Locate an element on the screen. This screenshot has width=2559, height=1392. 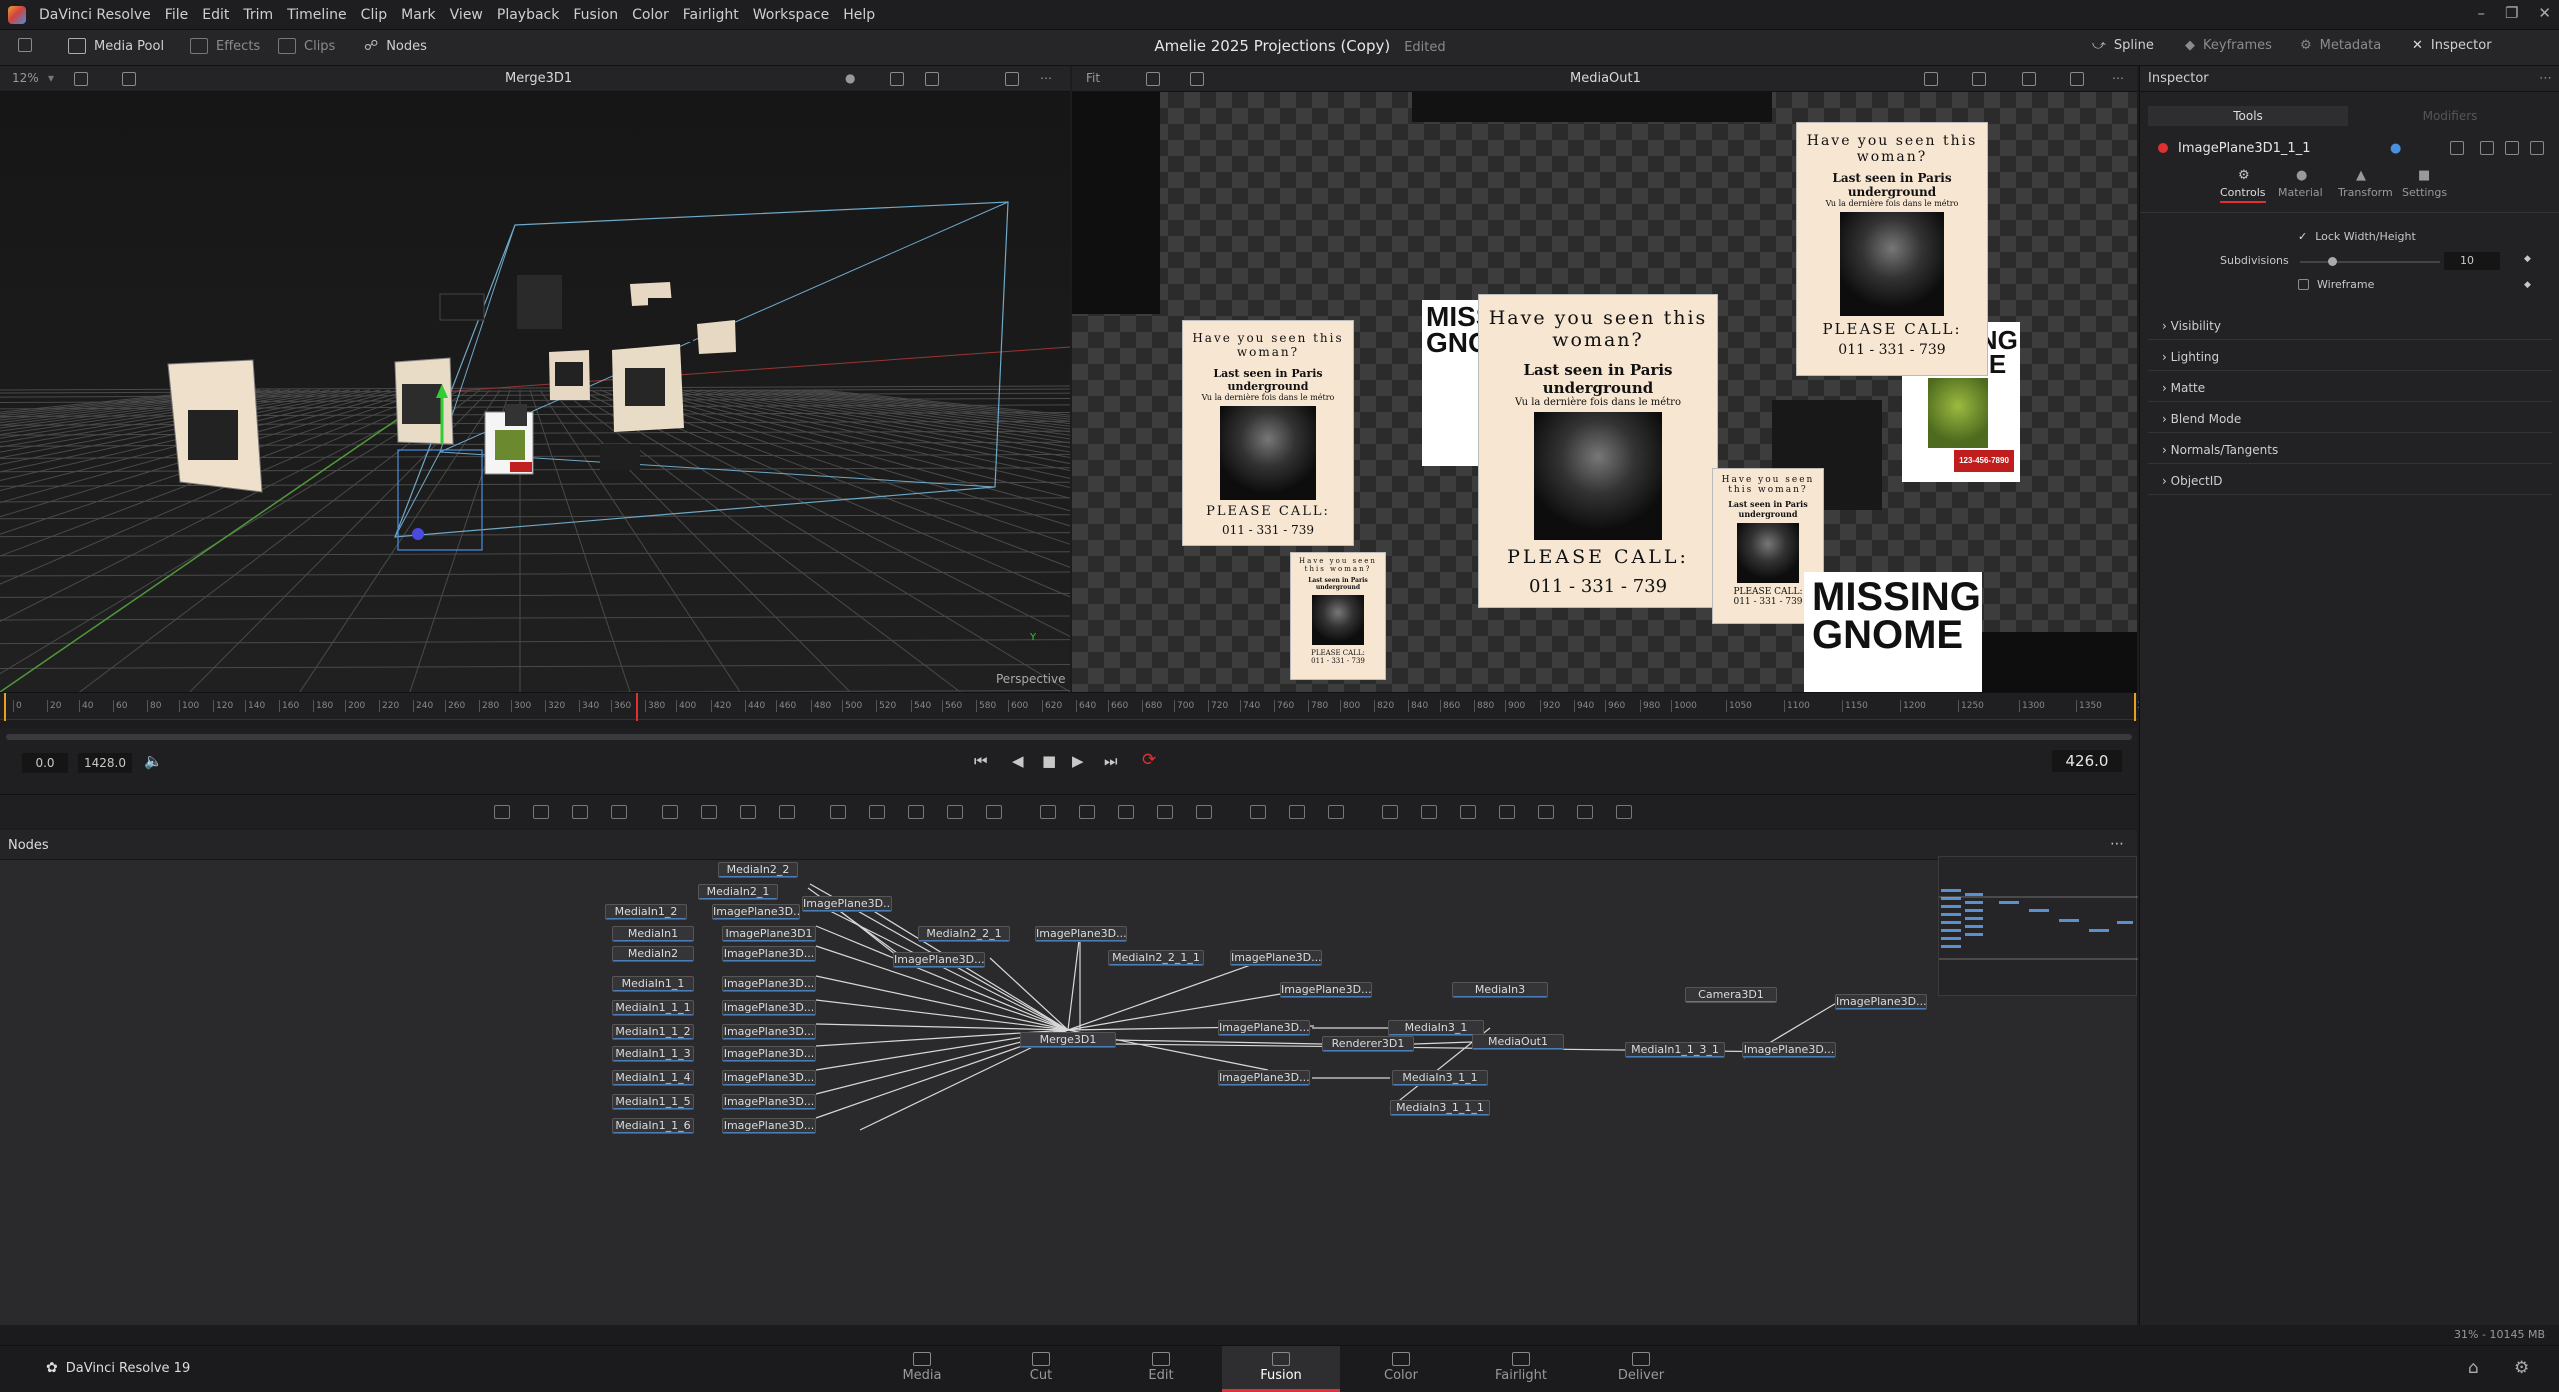
node-mediain1-1-1: MediaIn1_1_1 is located at coordinates (653, 1008).